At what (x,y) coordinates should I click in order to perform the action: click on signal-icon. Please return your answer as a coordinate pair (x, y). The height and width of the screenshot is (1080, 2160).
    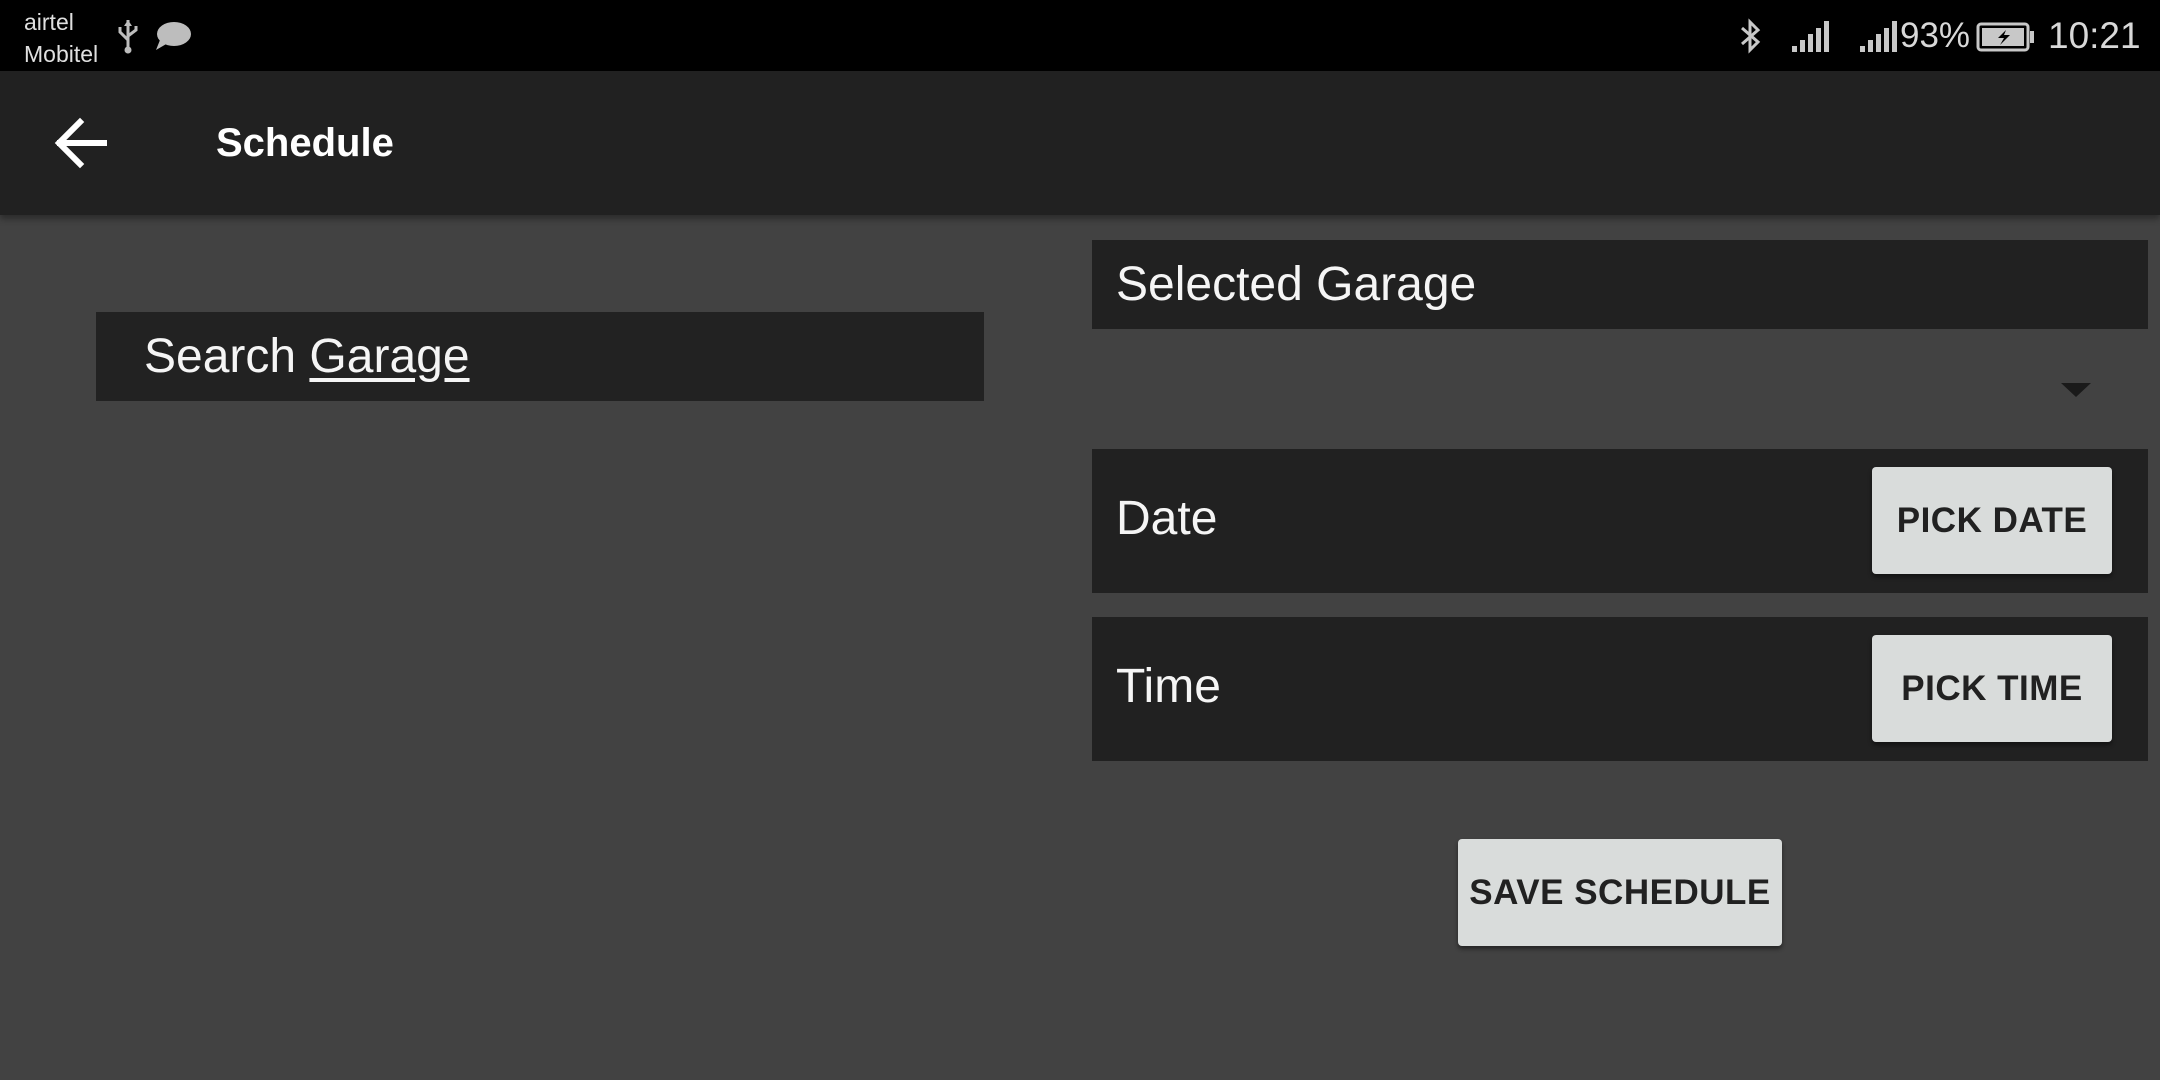
    Looking at the image, I should click on (1810, 36).